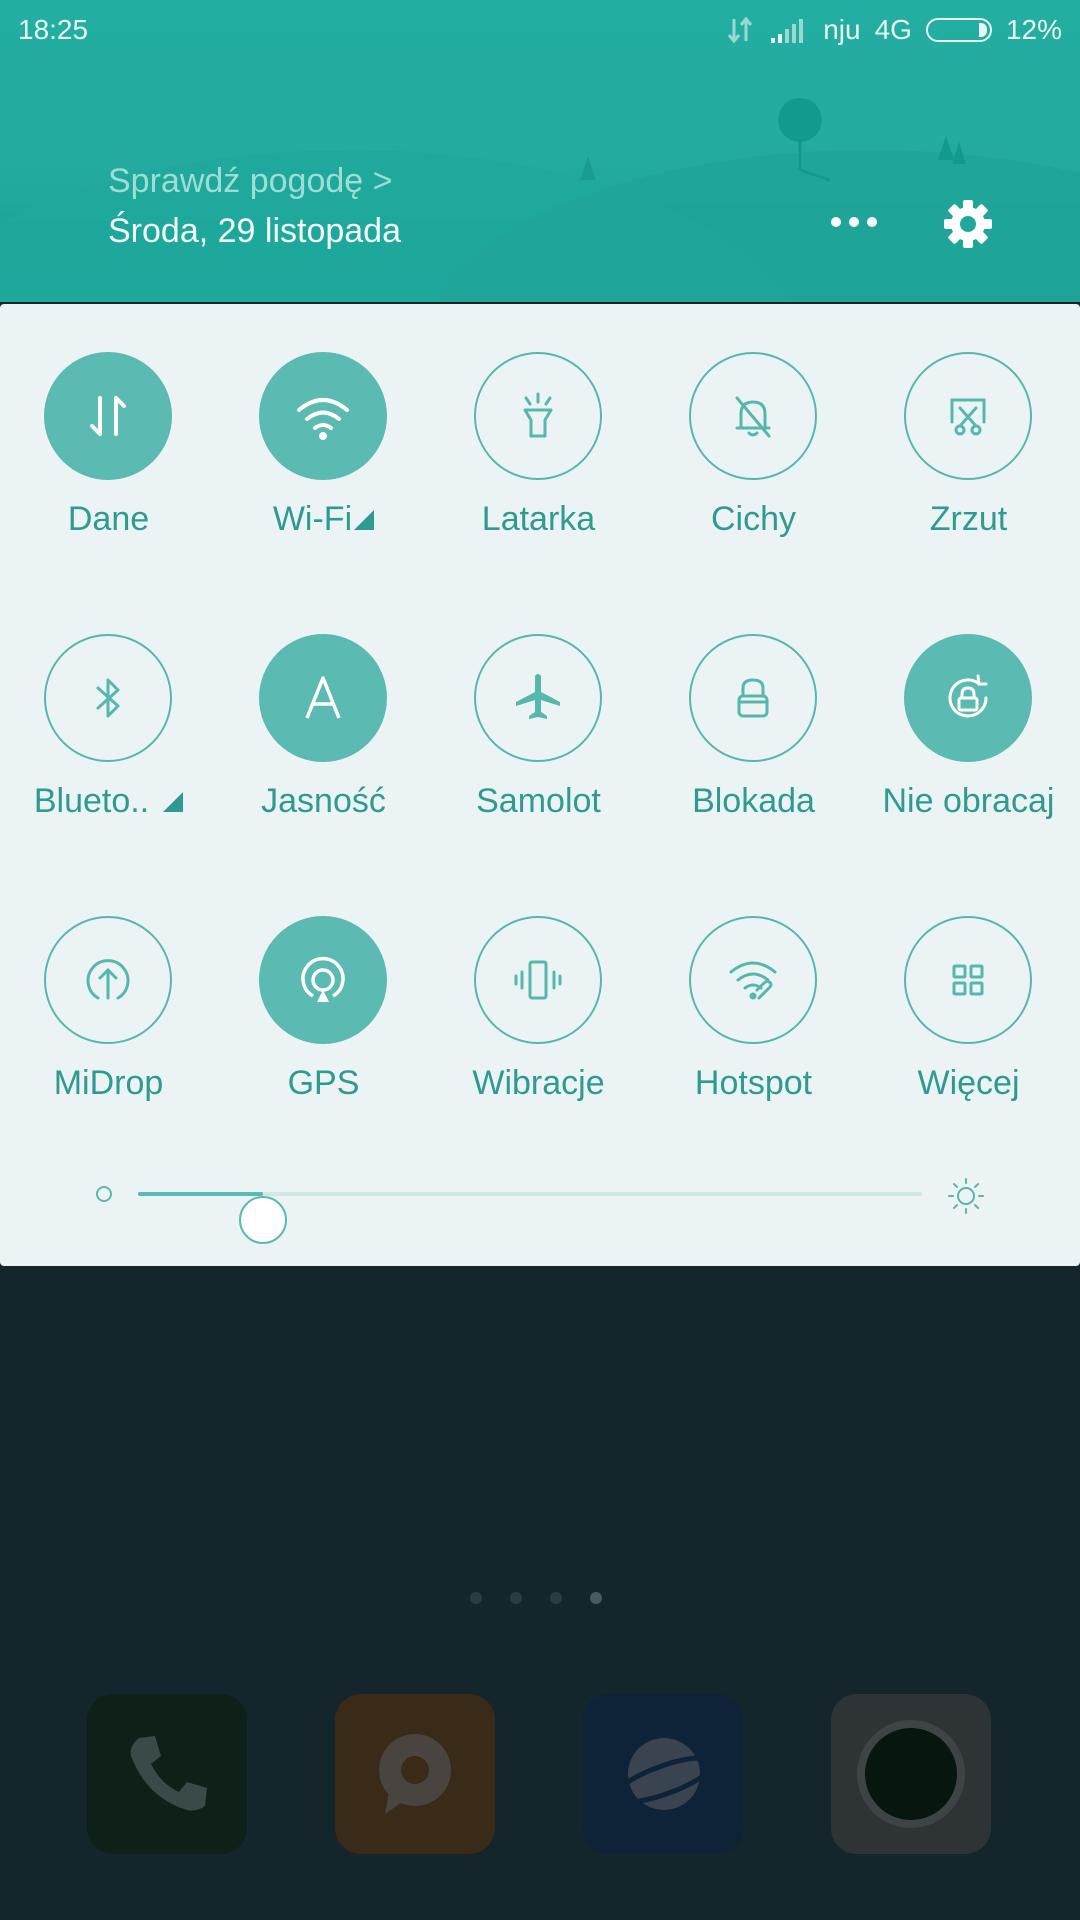  I want to click on midrop-icon, so click(108, 980).